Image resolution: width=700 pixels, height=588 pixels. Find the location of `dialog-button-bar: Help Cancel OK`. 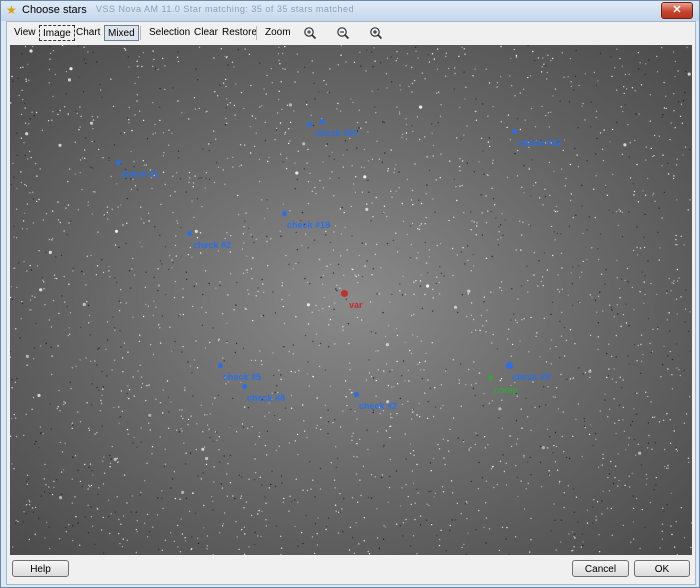

dialog-button-bar: Help Cancel OK is located at coordinates (351, 570).